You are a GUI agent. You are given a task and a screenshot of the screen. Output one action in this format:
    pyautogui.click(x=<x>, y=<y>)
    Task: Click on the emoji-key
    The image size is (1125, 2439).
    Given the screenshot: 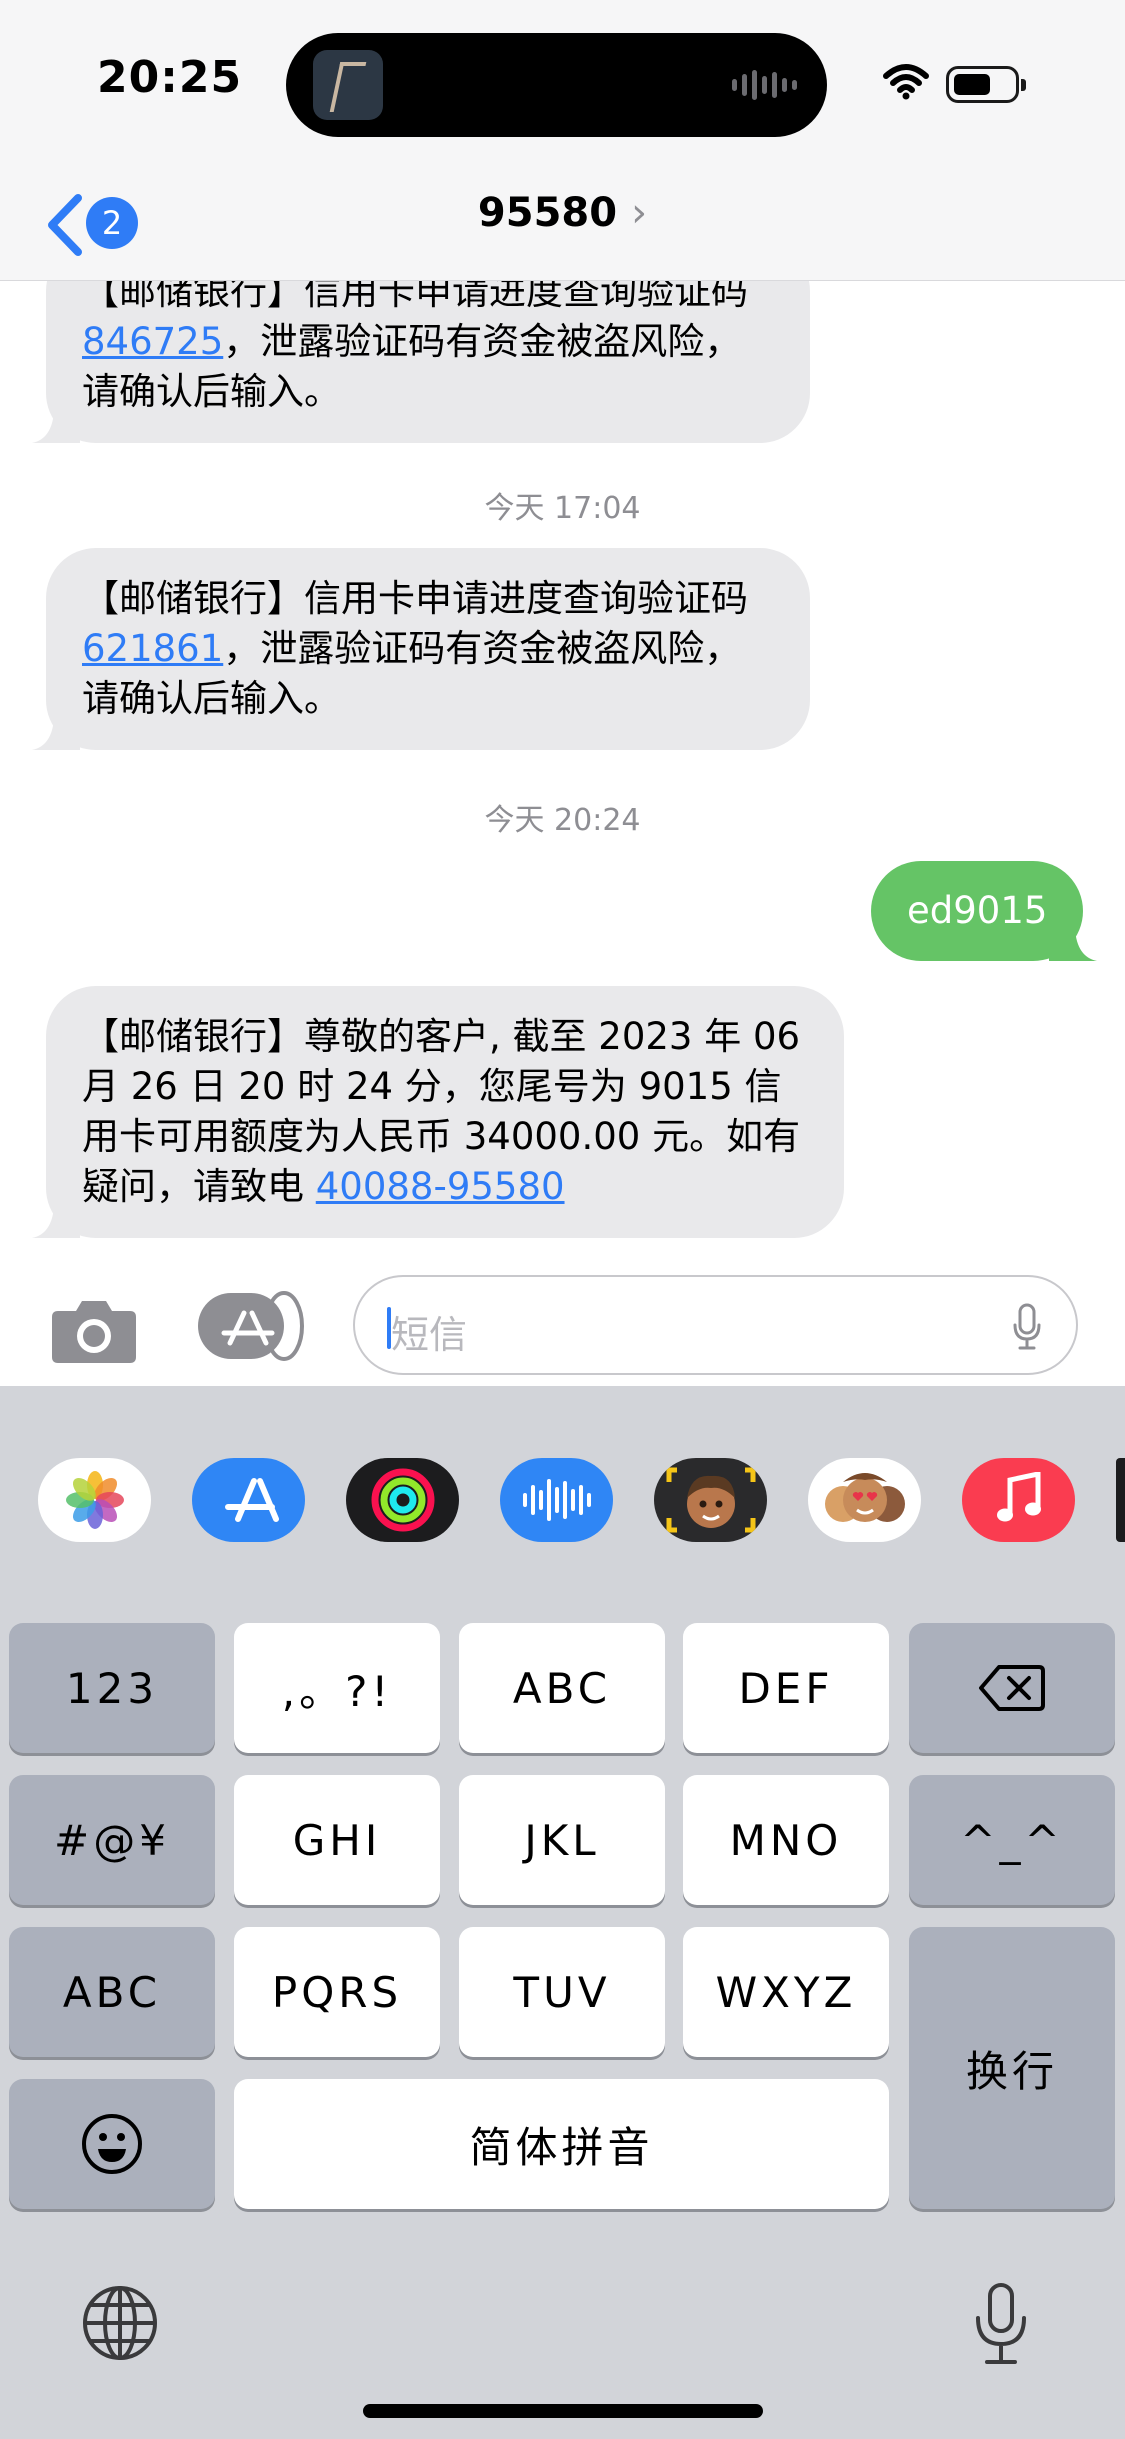 What is the action you would take?
    pyautogui.click(x=112, y=2144)
    